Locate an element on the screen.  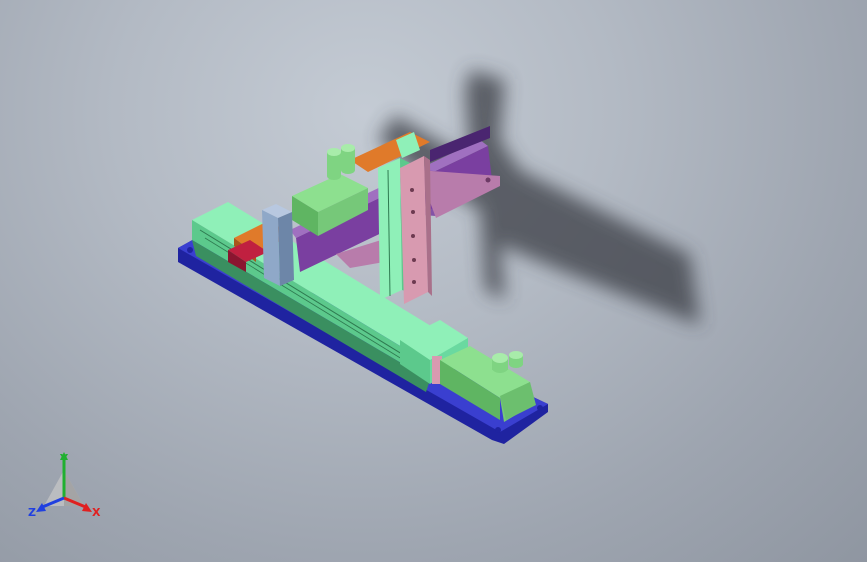
coordinate-triad: Y X Z is located at coordinates (64, 485).